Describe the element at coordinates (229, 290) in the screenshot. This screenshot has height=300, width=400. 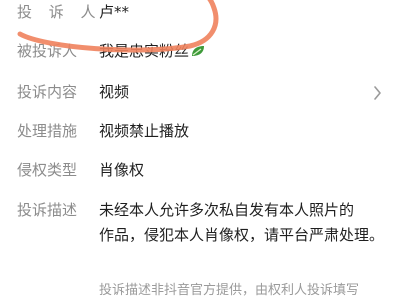
I see `footnote: 投诉描述非抖音官方提供，由权利人投诉填写` at that location.